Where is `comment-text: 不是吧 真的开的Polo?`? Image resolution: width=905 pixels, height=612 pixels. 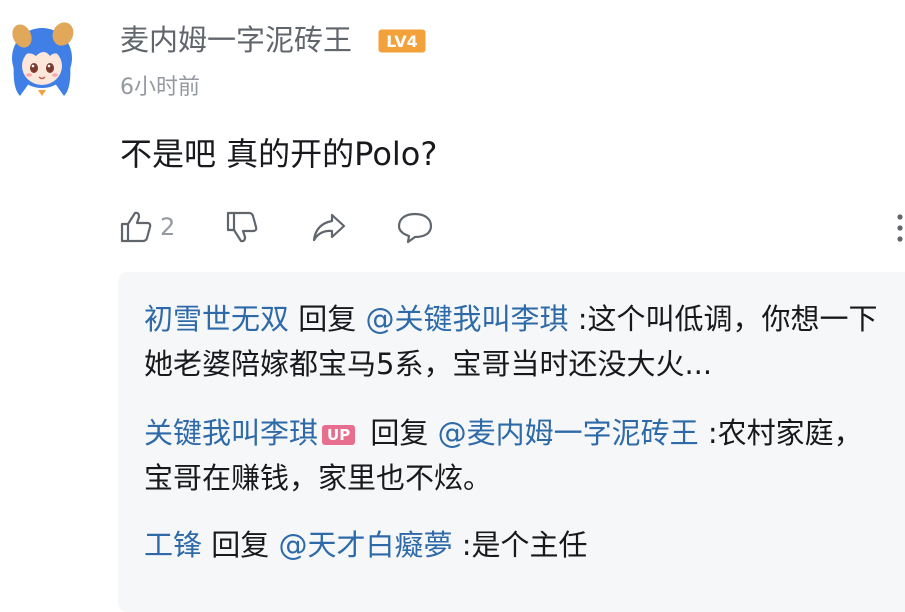
comment-text: 不是吧 真的开的Polo? is located at coordinates (279, 154).